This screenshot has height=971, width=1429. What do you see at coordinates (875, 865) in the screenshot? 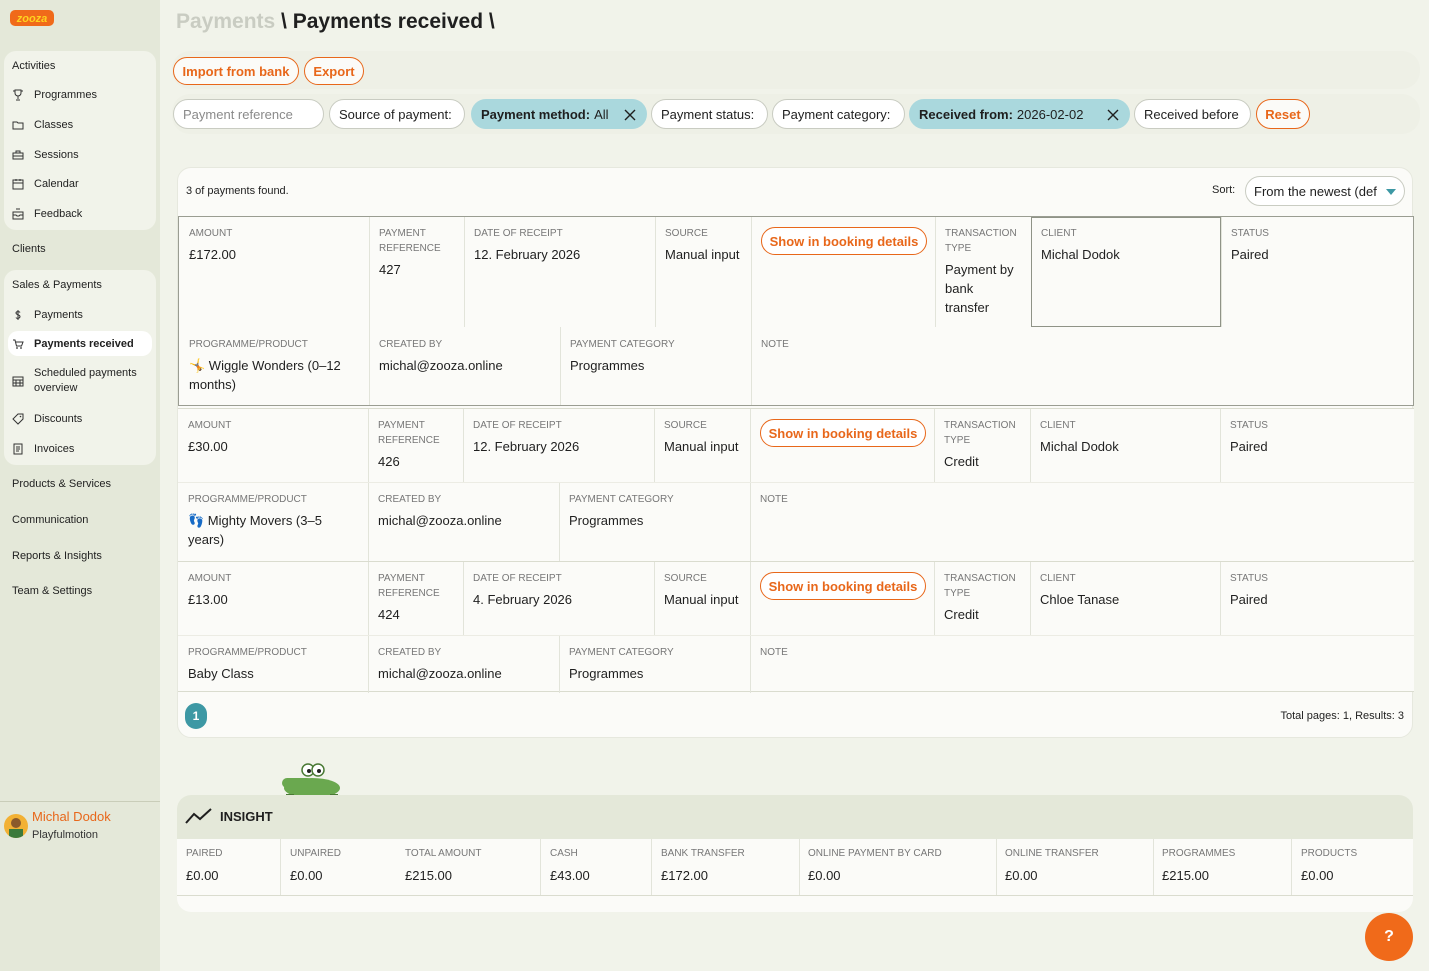
I see `insight-online-card: ONLINE PAYMENT BY CARD £0.00` at bounding box center [875, 865].